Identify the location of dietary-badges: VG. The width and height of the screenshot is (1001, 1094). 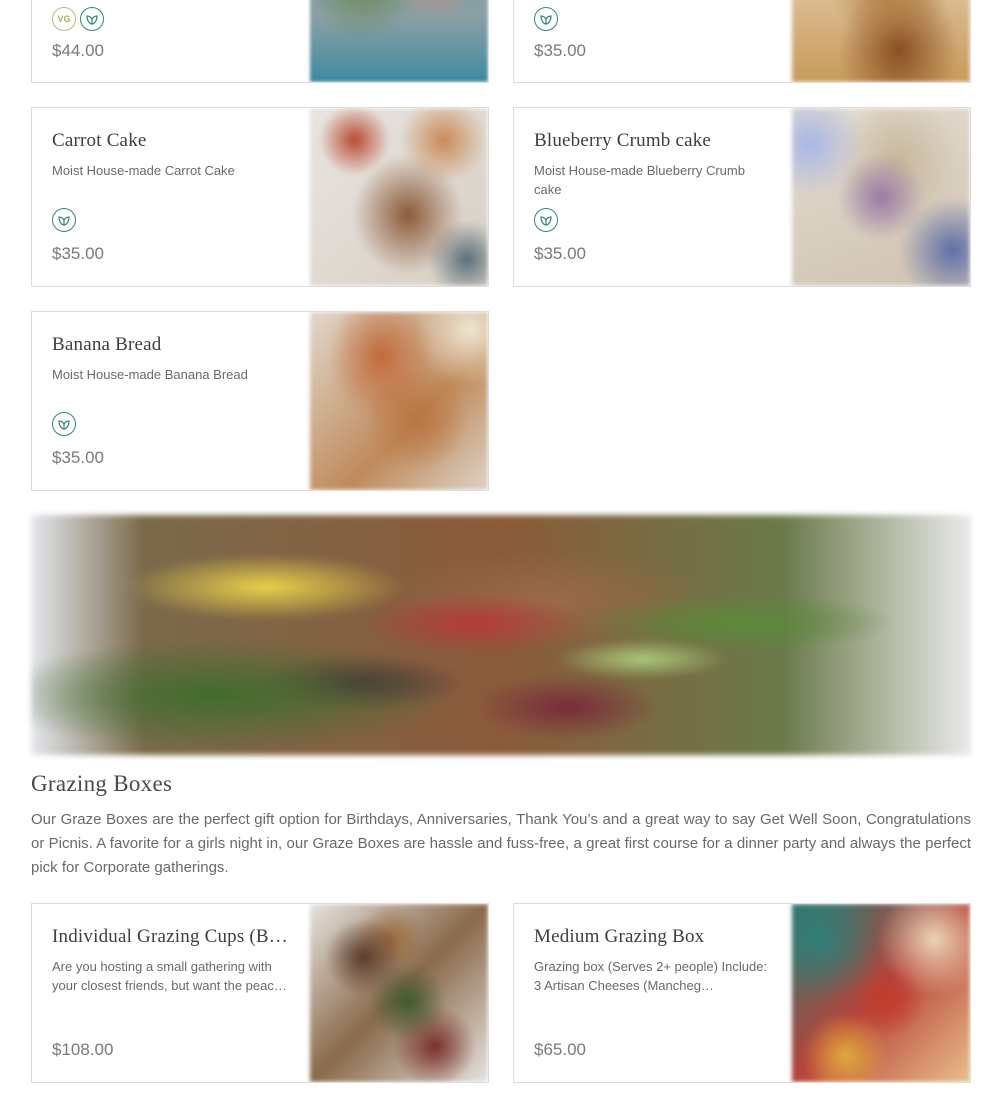
(78, 19).